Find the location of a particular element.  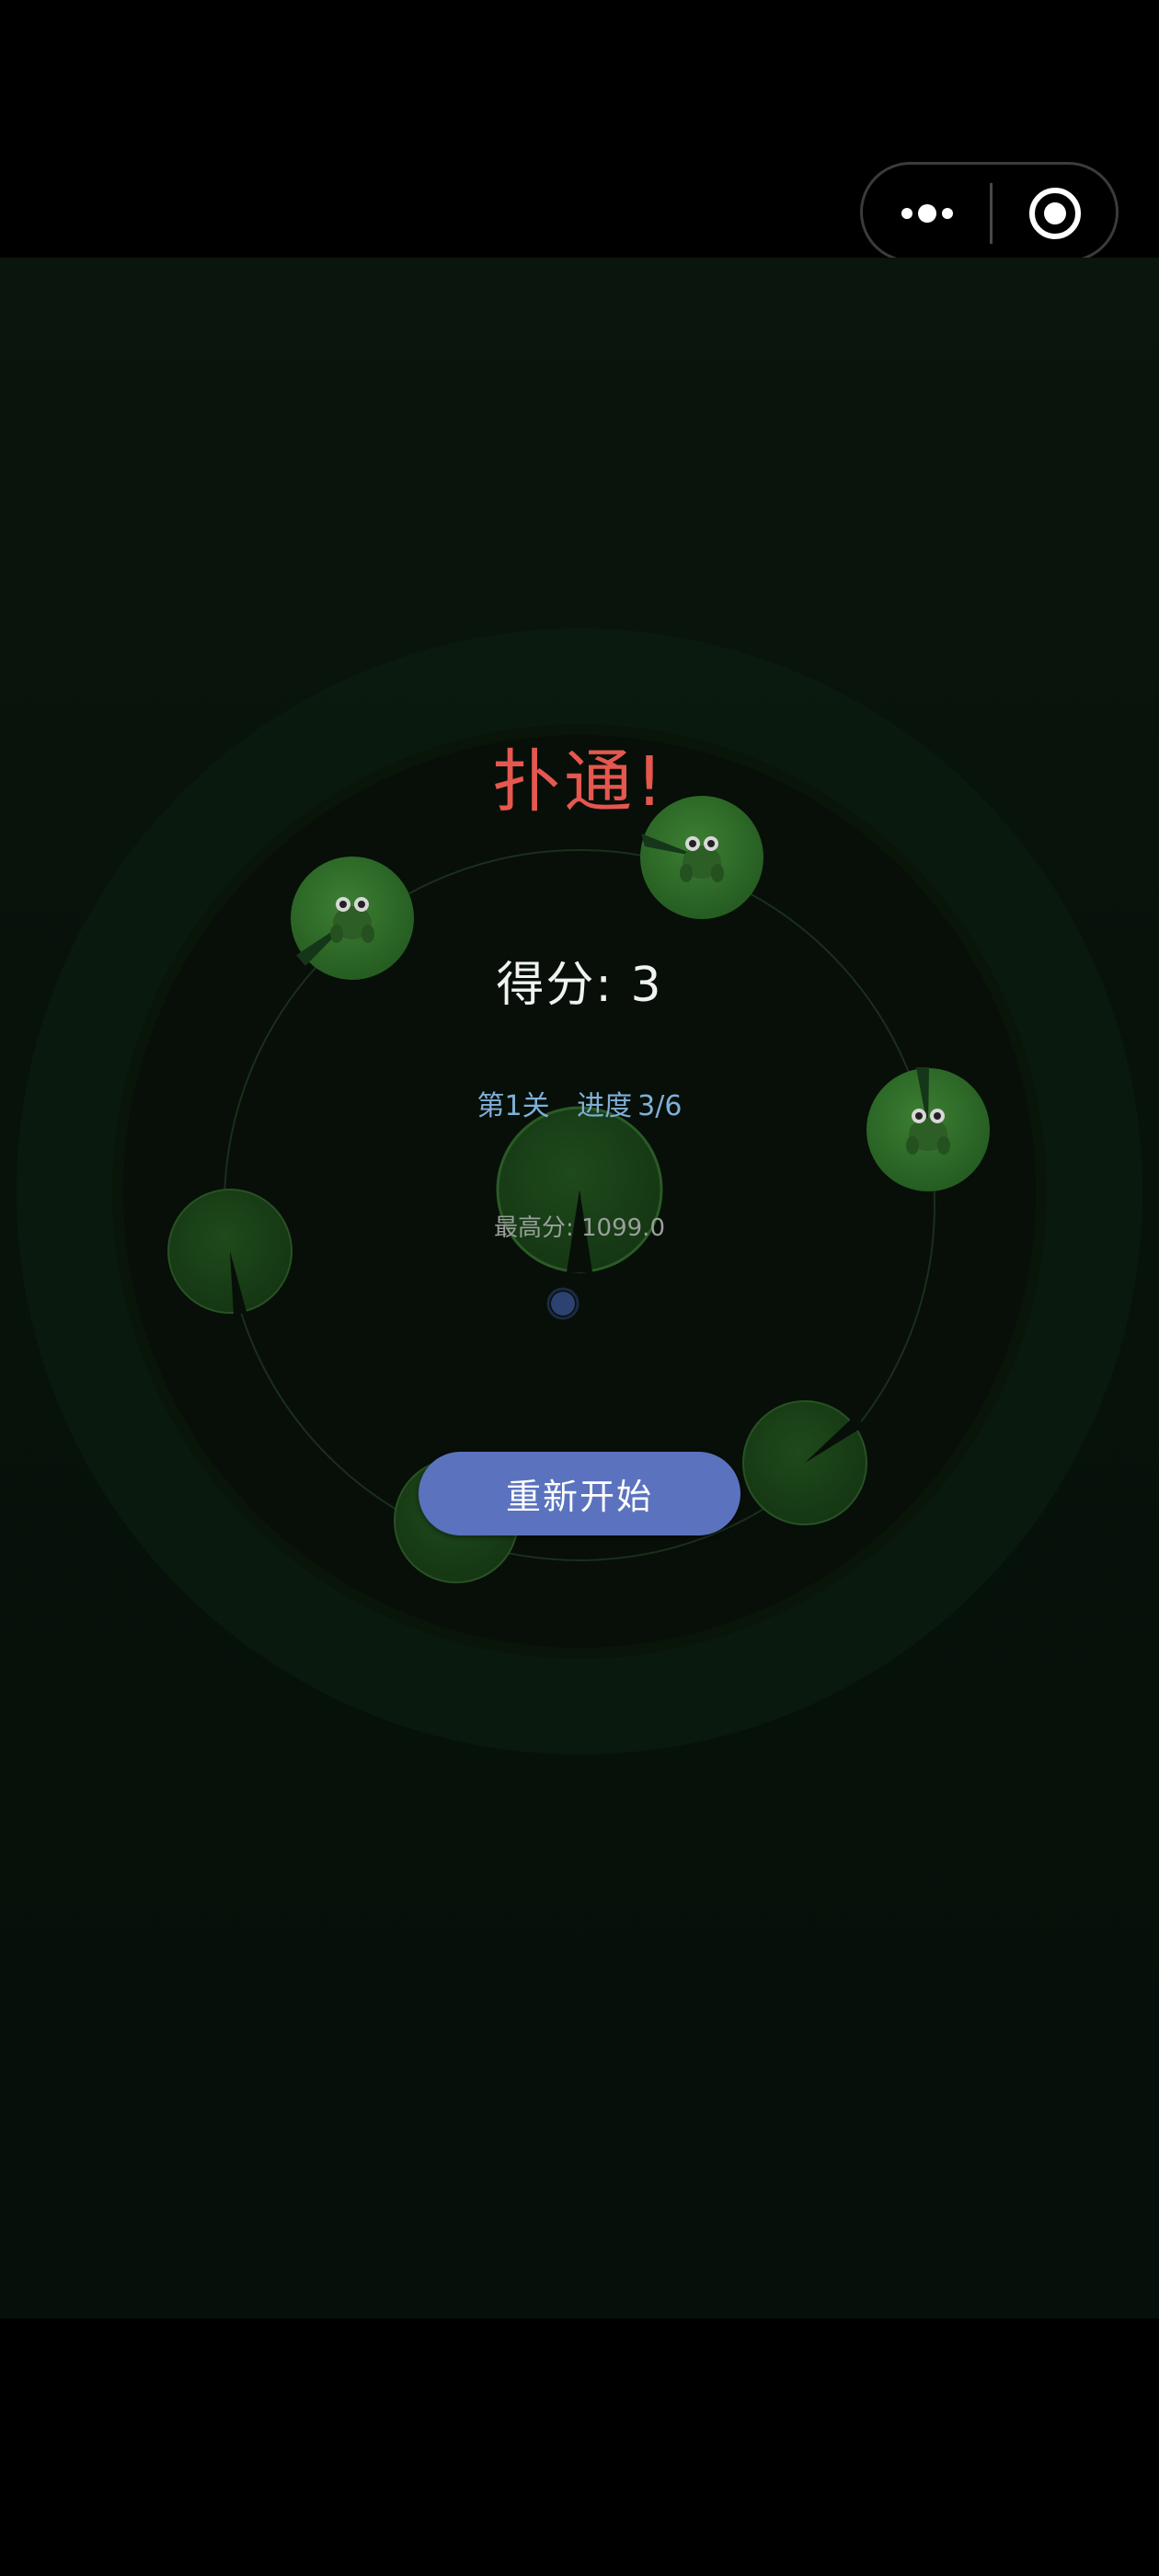

level-progress: 第1关 进度 3/6 is located at coordinates (579, 1103).